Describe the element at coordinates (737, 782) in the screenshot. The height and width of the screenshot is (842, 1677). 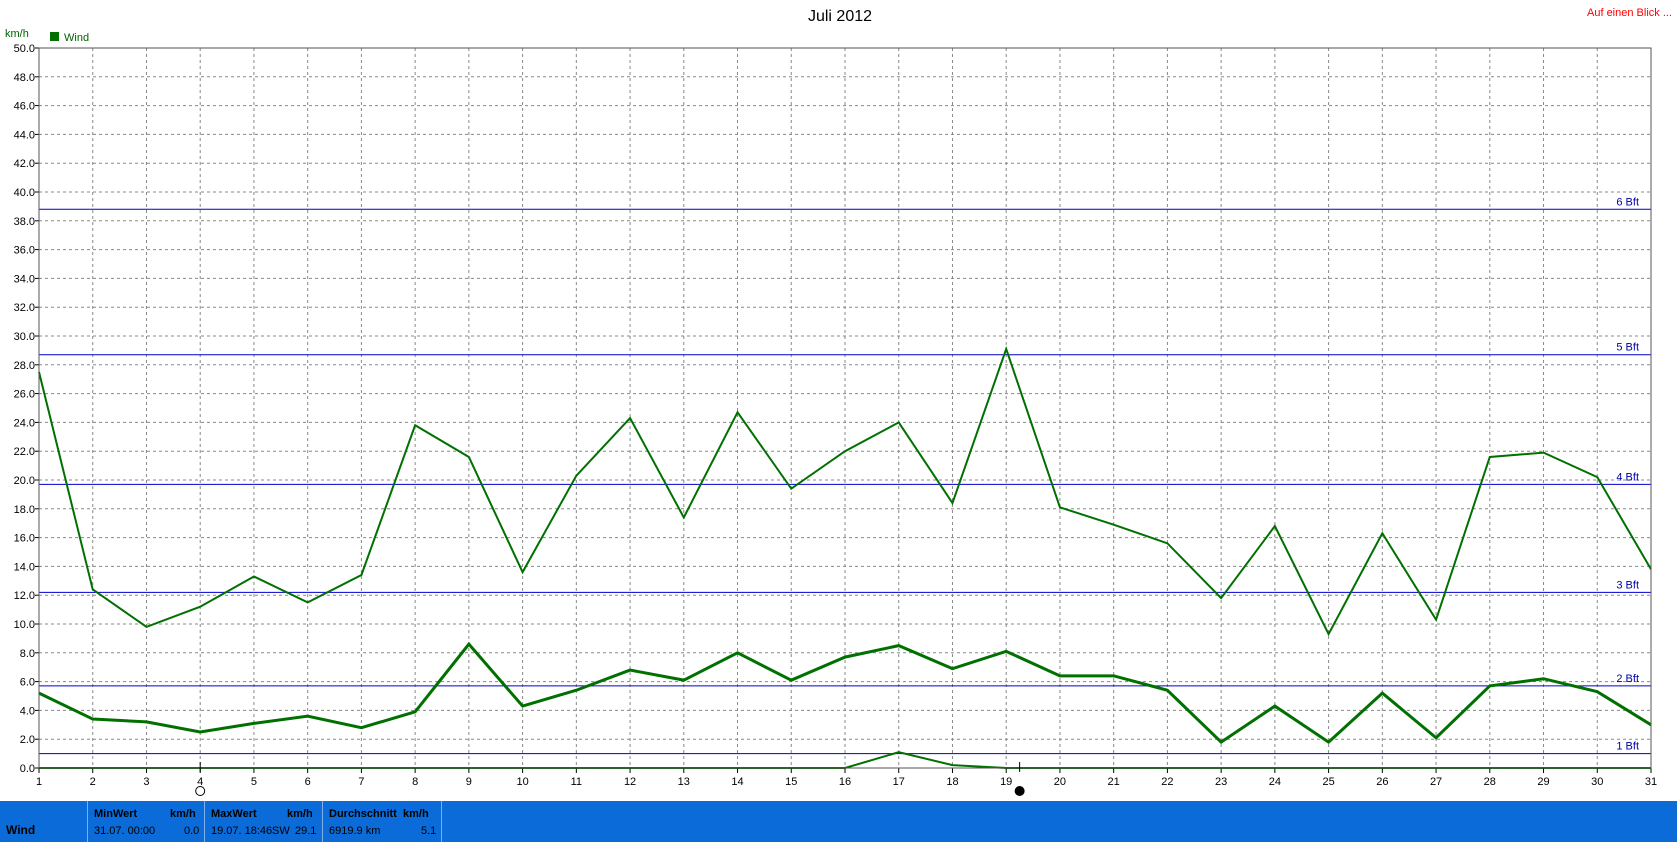
I see `x-tick-label: 14` at that location.